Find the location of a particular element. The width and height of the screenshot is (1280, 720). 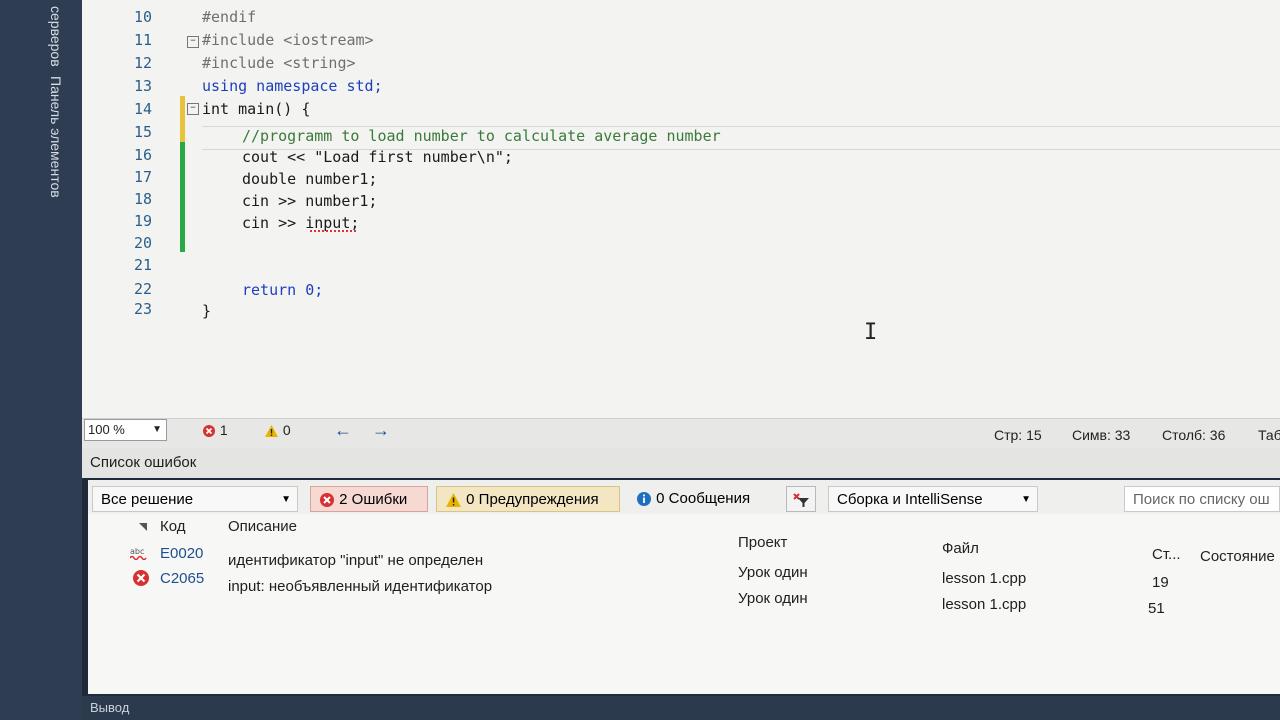

zoom-value: 100 % is located at coordinates (106, 429).